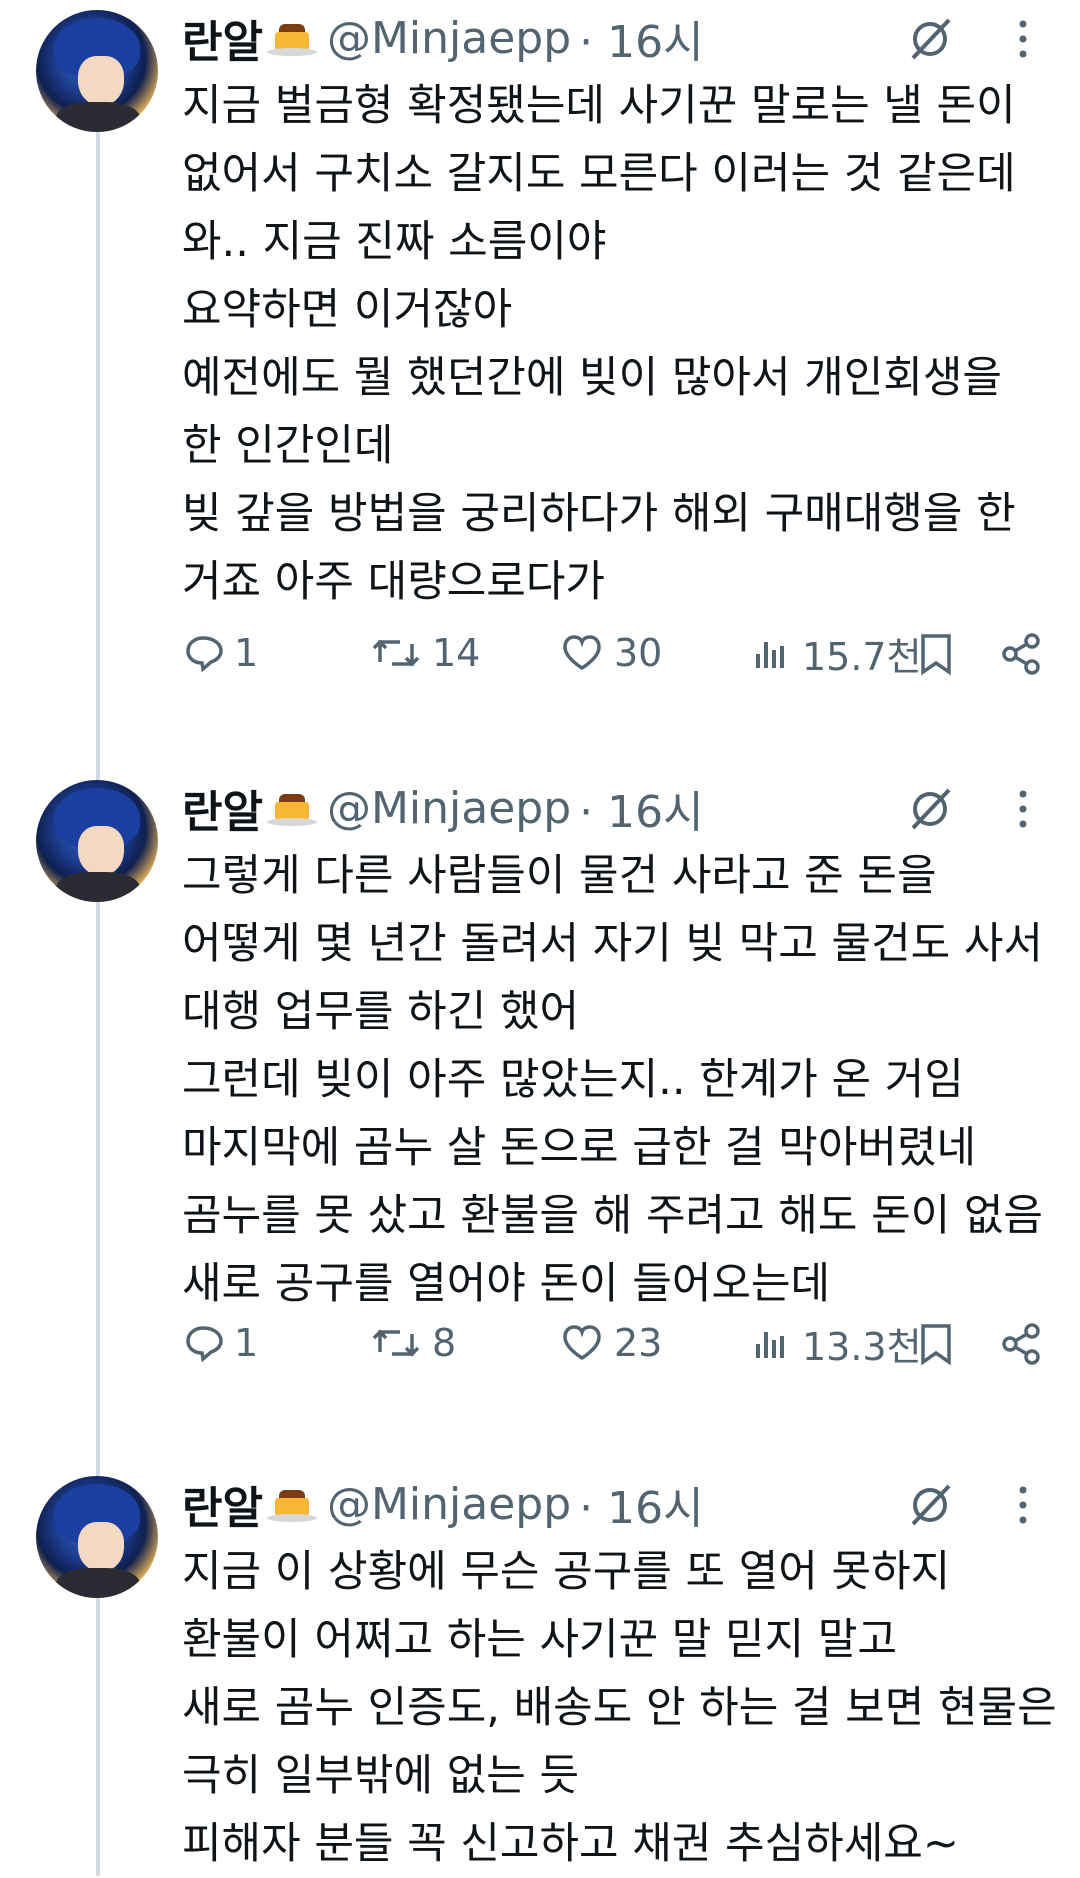 The width and height of the screenshot is (1080, 1878). Describe the element at coordinates (611, 1343) in the screenshot. I see `like-button: 23` at that location.